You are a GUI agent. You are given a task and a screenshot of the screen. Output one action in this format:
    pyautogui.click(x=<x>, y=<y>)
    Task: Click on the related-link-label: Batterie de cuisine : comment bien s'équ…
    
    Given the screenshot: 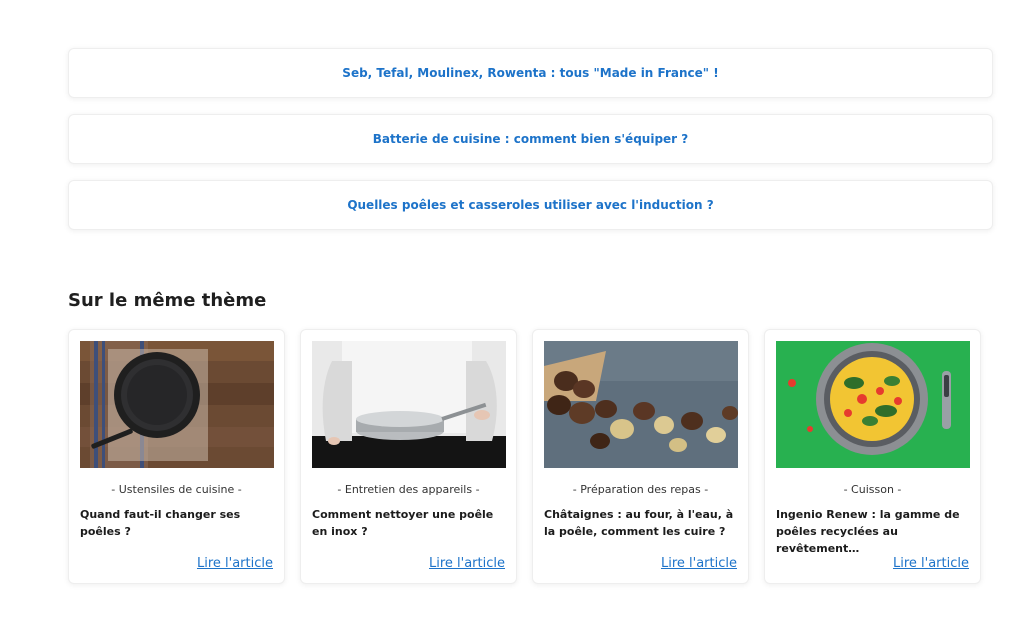 What is the action you would take?
    pyautogui.click(x=530, y=139)
    